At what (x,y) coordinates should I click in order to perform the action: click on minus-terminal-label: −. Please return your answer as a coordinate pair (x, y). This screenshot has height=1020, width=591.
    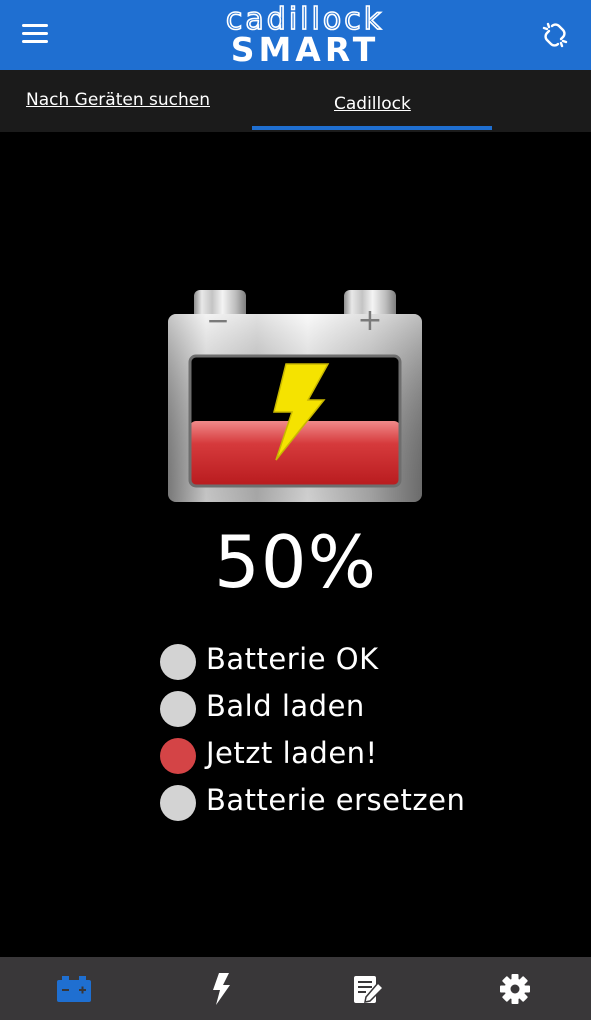
    Looking at the image, I should click on (217, 320).